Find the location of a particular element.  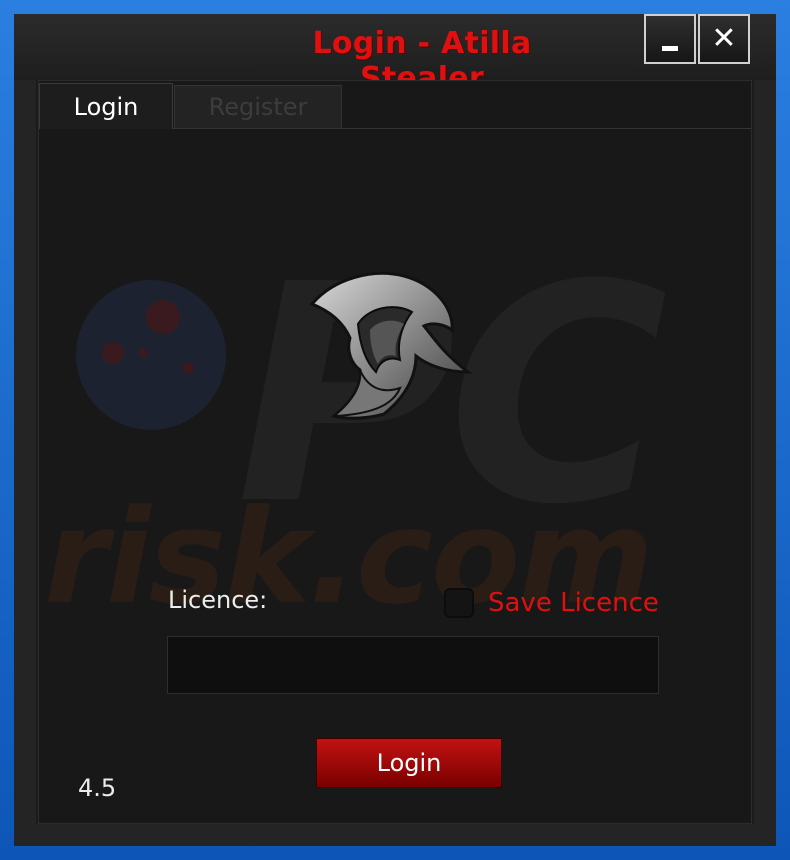

close-button: ✕ is located at coordinates (724, 39).